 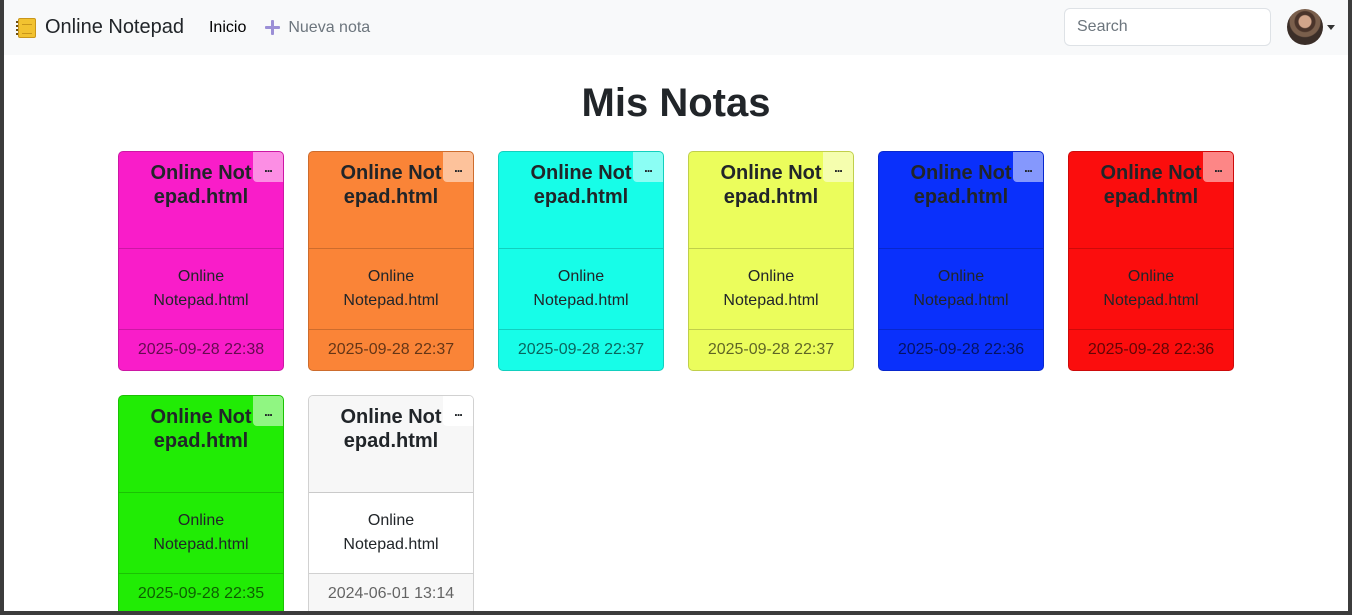 What do you see at coordinates (201, 349) in the screenshot?
I see `note-date: 2025-09-28 22:38` at bounding box center [201, 349].